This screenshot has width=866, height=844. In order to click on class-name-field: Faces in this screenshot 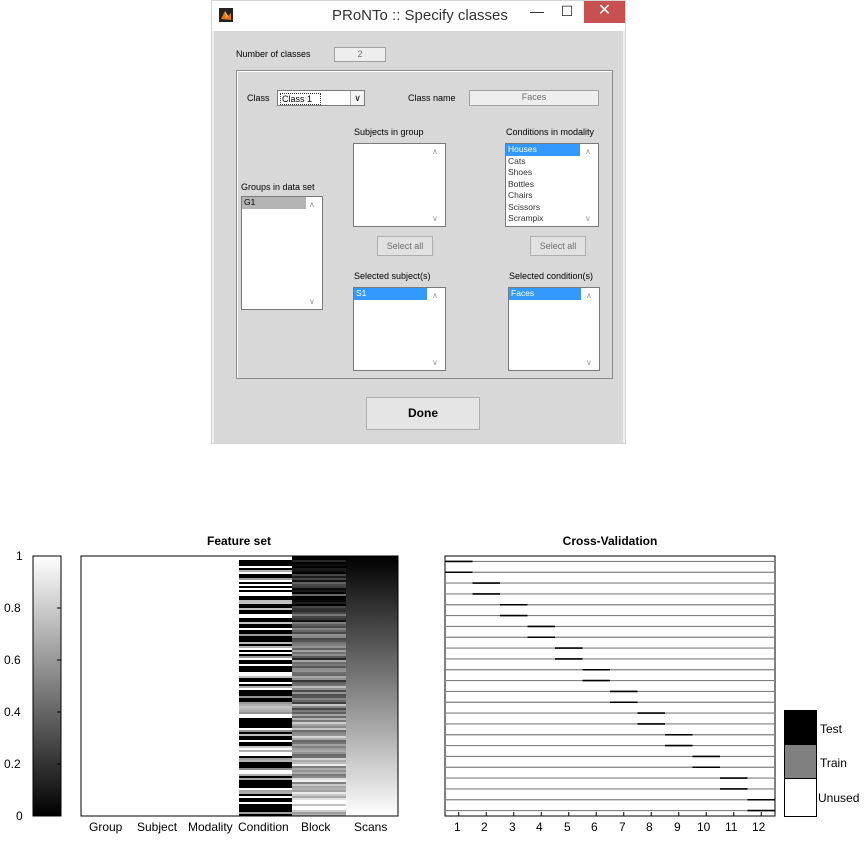, I will do `click(534, 98)`.